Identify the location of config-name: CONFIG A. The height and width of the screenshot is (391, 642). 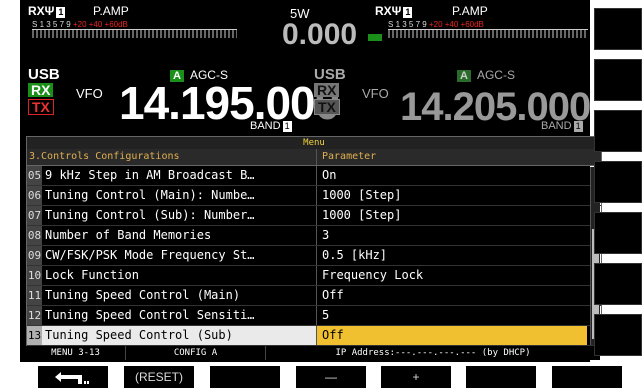
(196, 353).